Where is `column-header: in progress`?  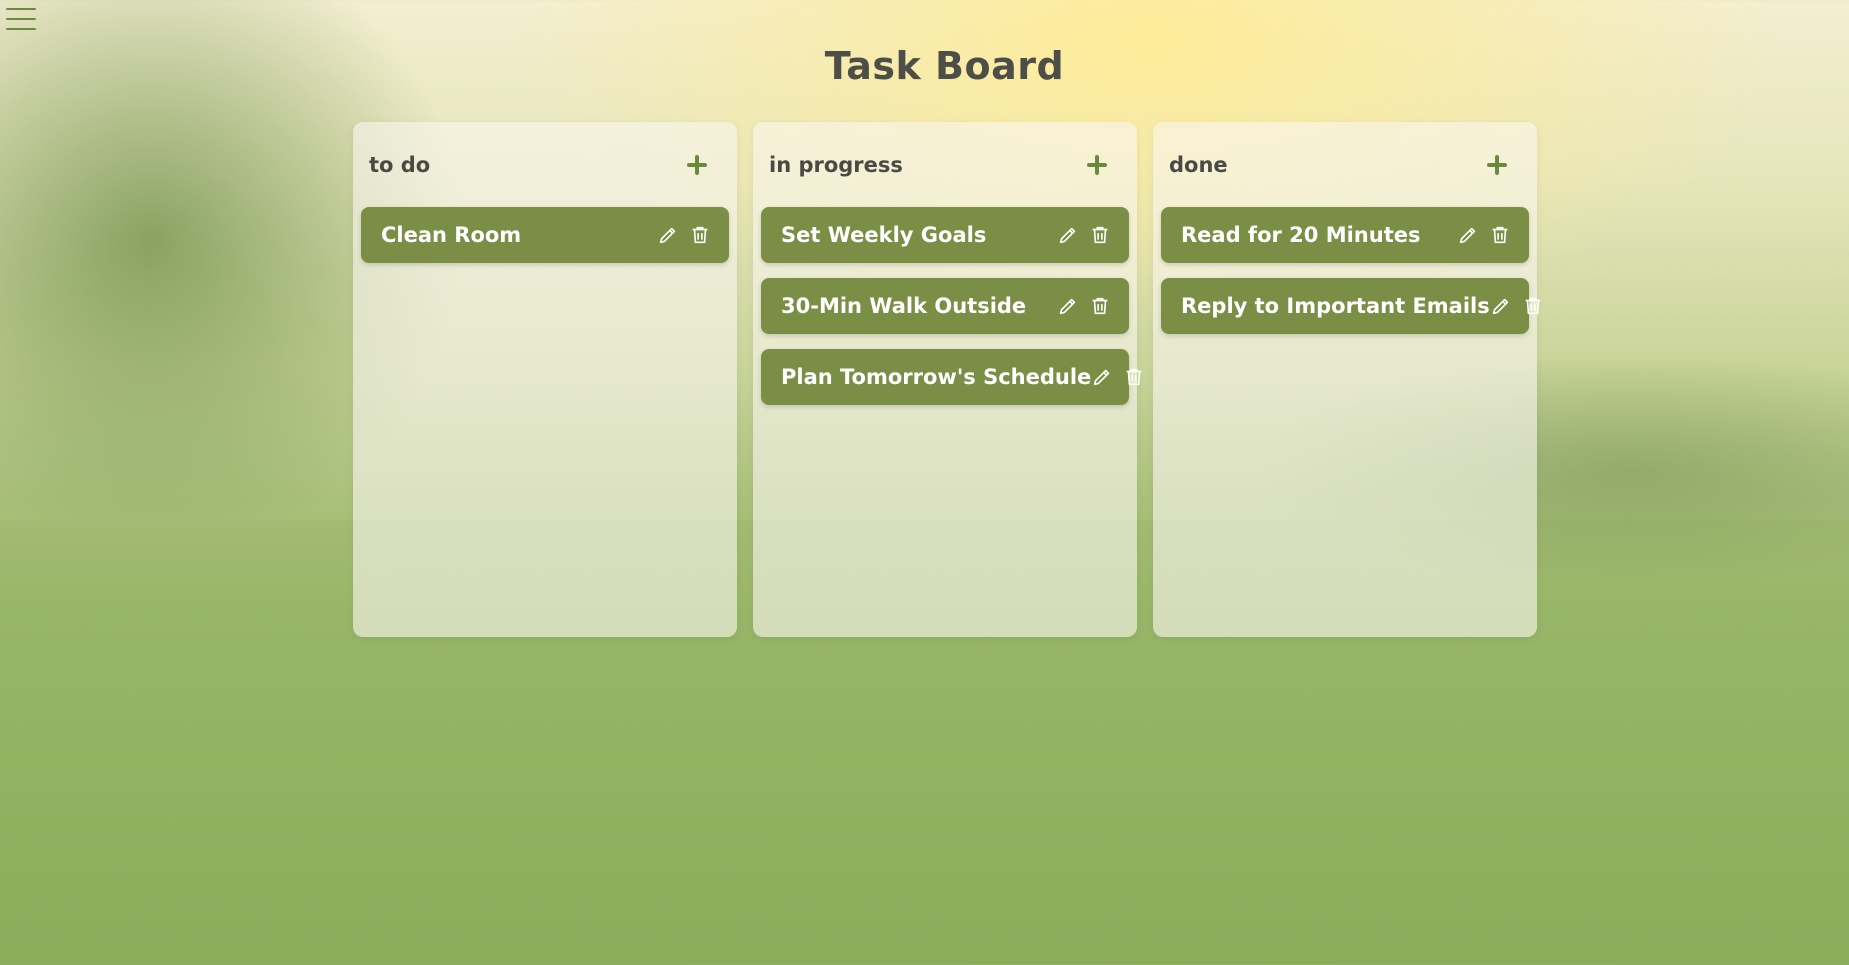 column-header: in progress is located at coordinates (945, 164).